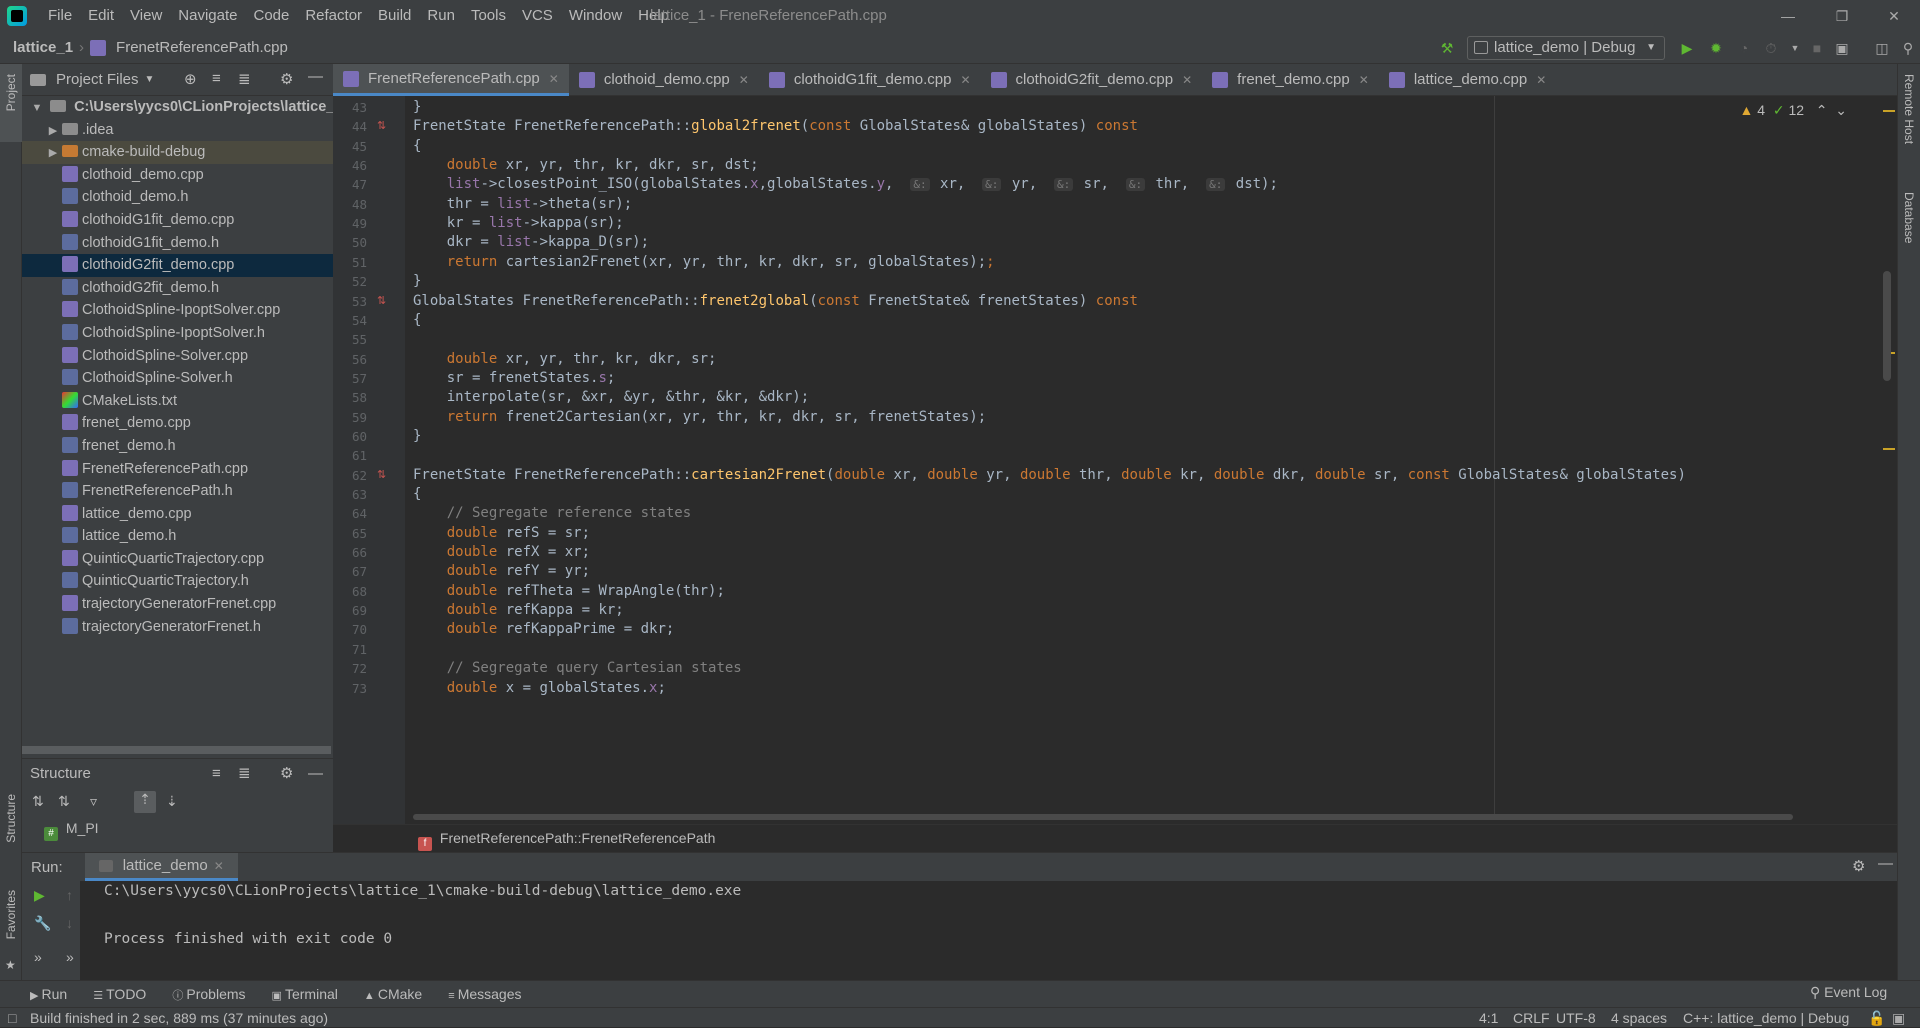  Describe the element at coordinates (172, 801) in the screenshot. I see `autoscroll-from-source-icon: ⇣` at that location.